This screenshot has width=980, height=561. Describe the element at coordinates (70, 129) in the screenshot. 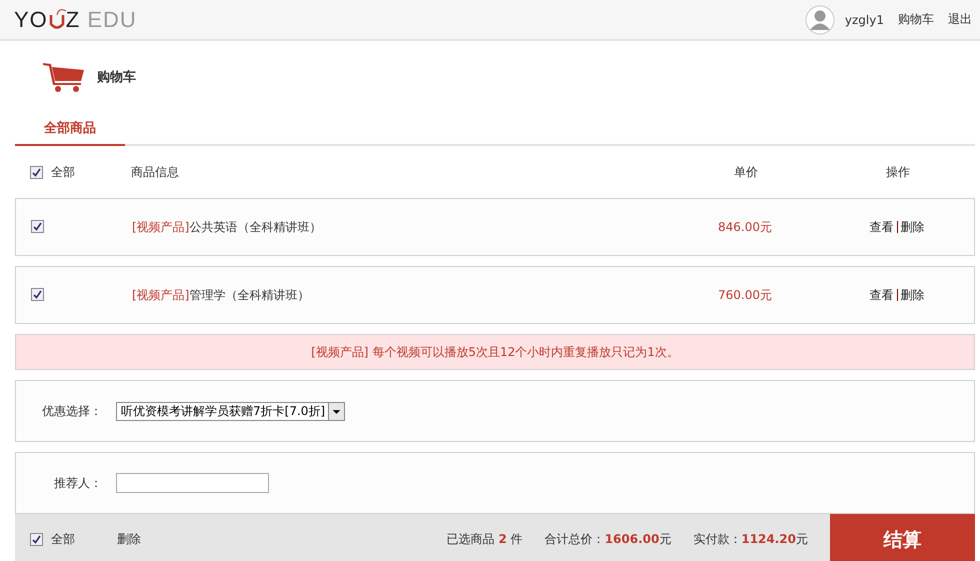

I see `tab: 全部商品` at that location.